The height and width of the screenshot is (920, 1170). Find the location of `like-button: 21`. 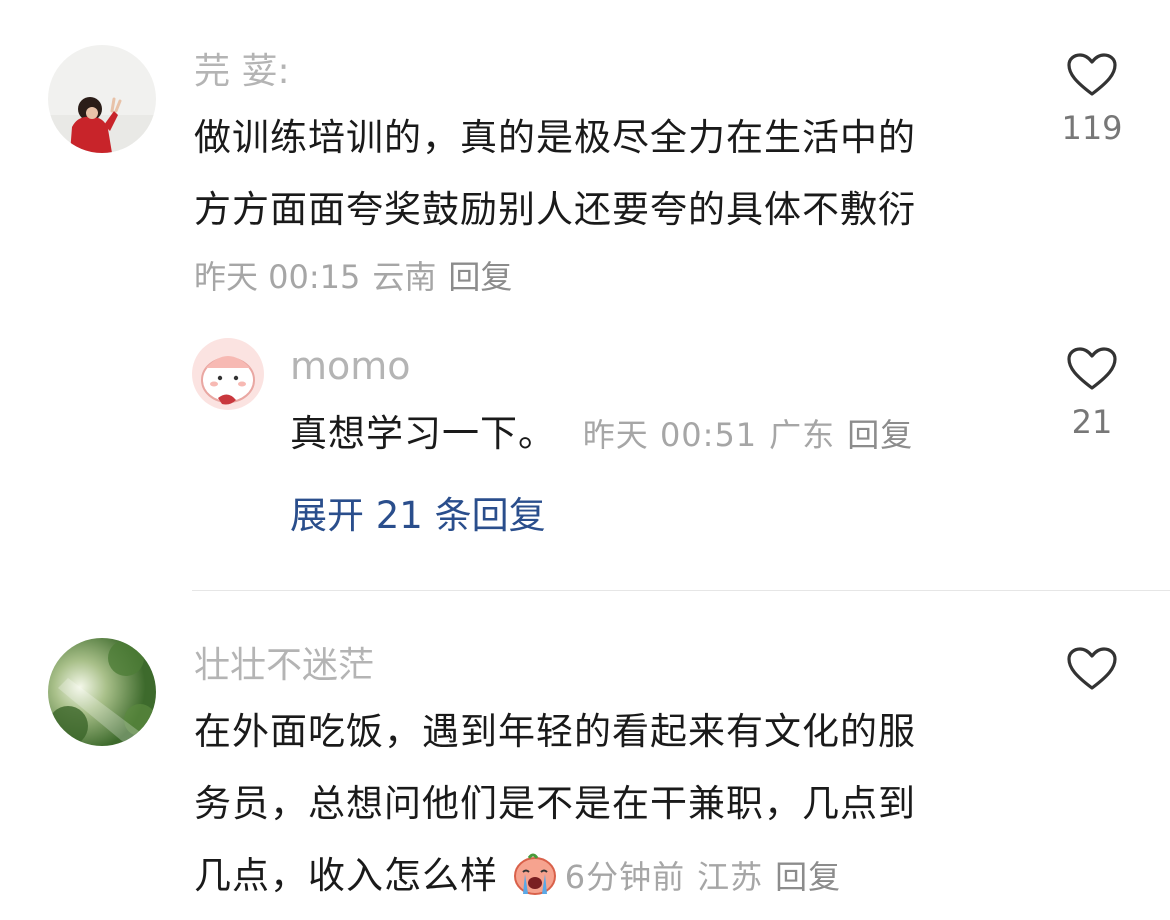

like-button: 21 is located at coordinates (1092, 394).